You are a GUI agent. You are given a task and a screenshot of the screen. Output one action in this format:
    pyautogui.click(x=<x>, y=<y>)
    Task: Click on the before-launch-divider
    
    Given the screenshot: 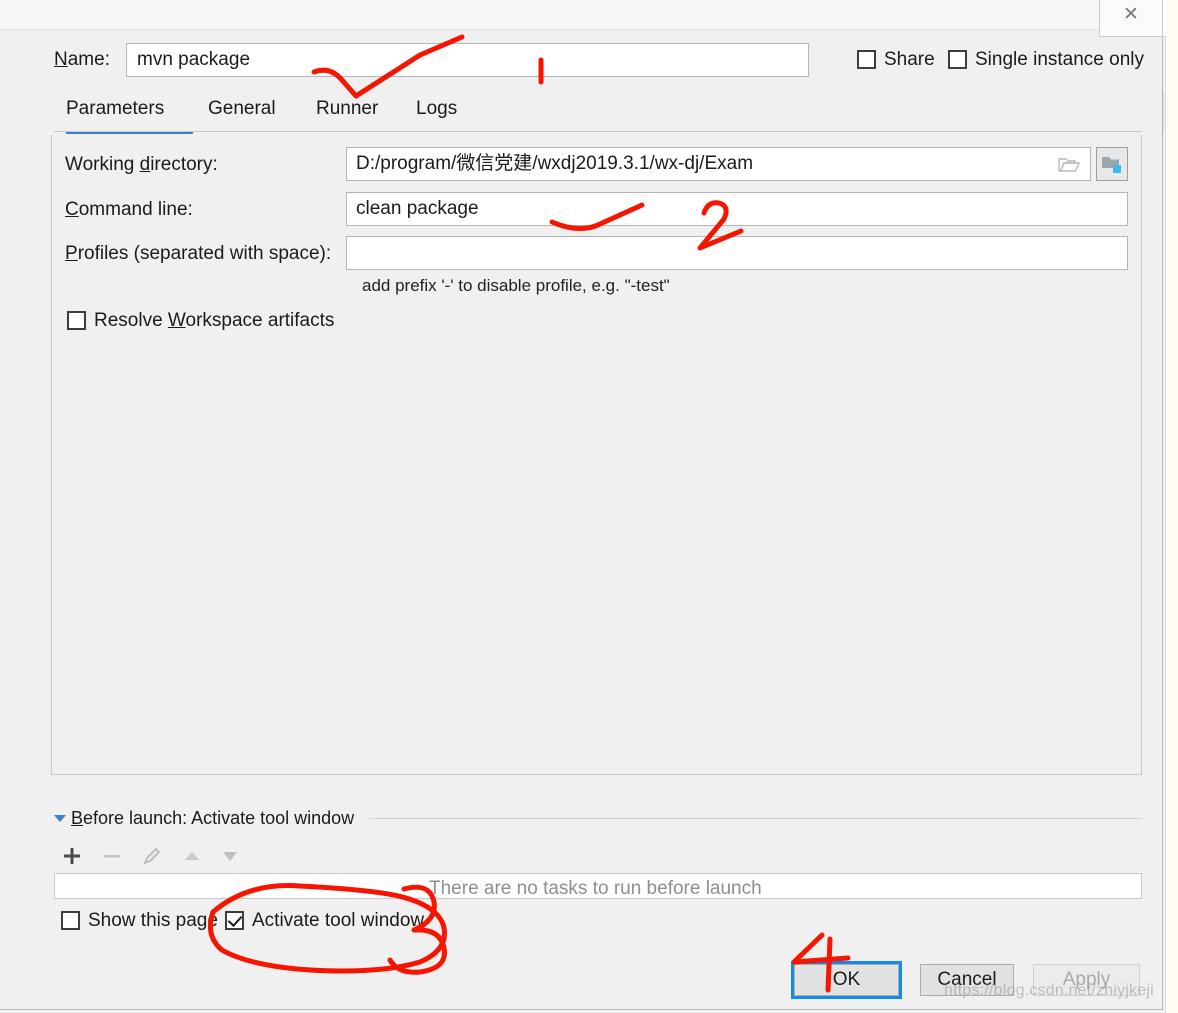 What is the action you would take?
    pyautogui.click(x=755, y=818)
    